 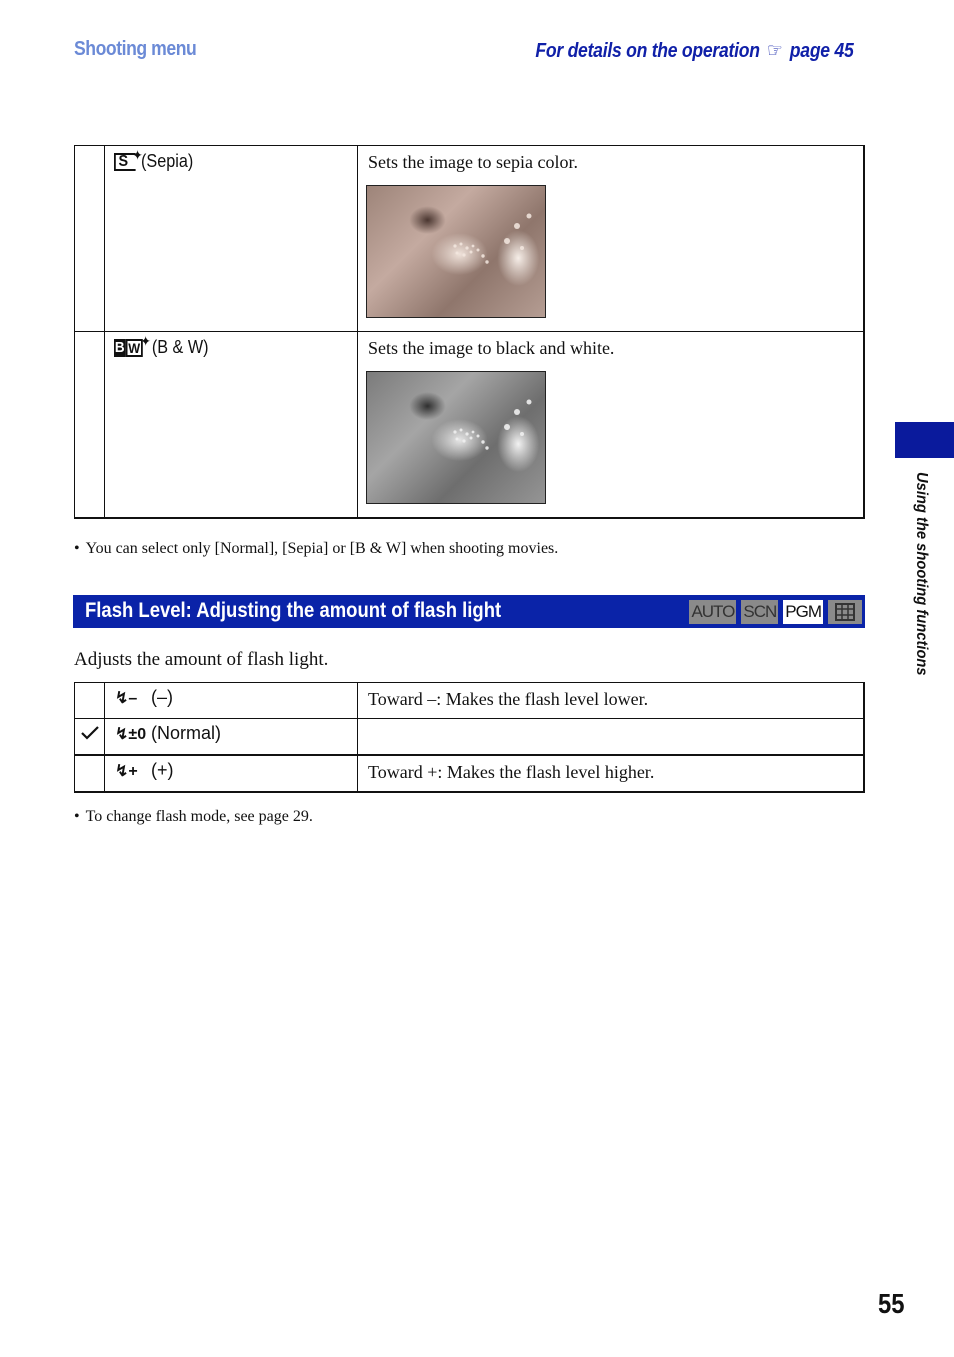 What do you see at coordinates (845, 612) in the screenshot?
I see `movie-icon` at bounding box center [845, 612].